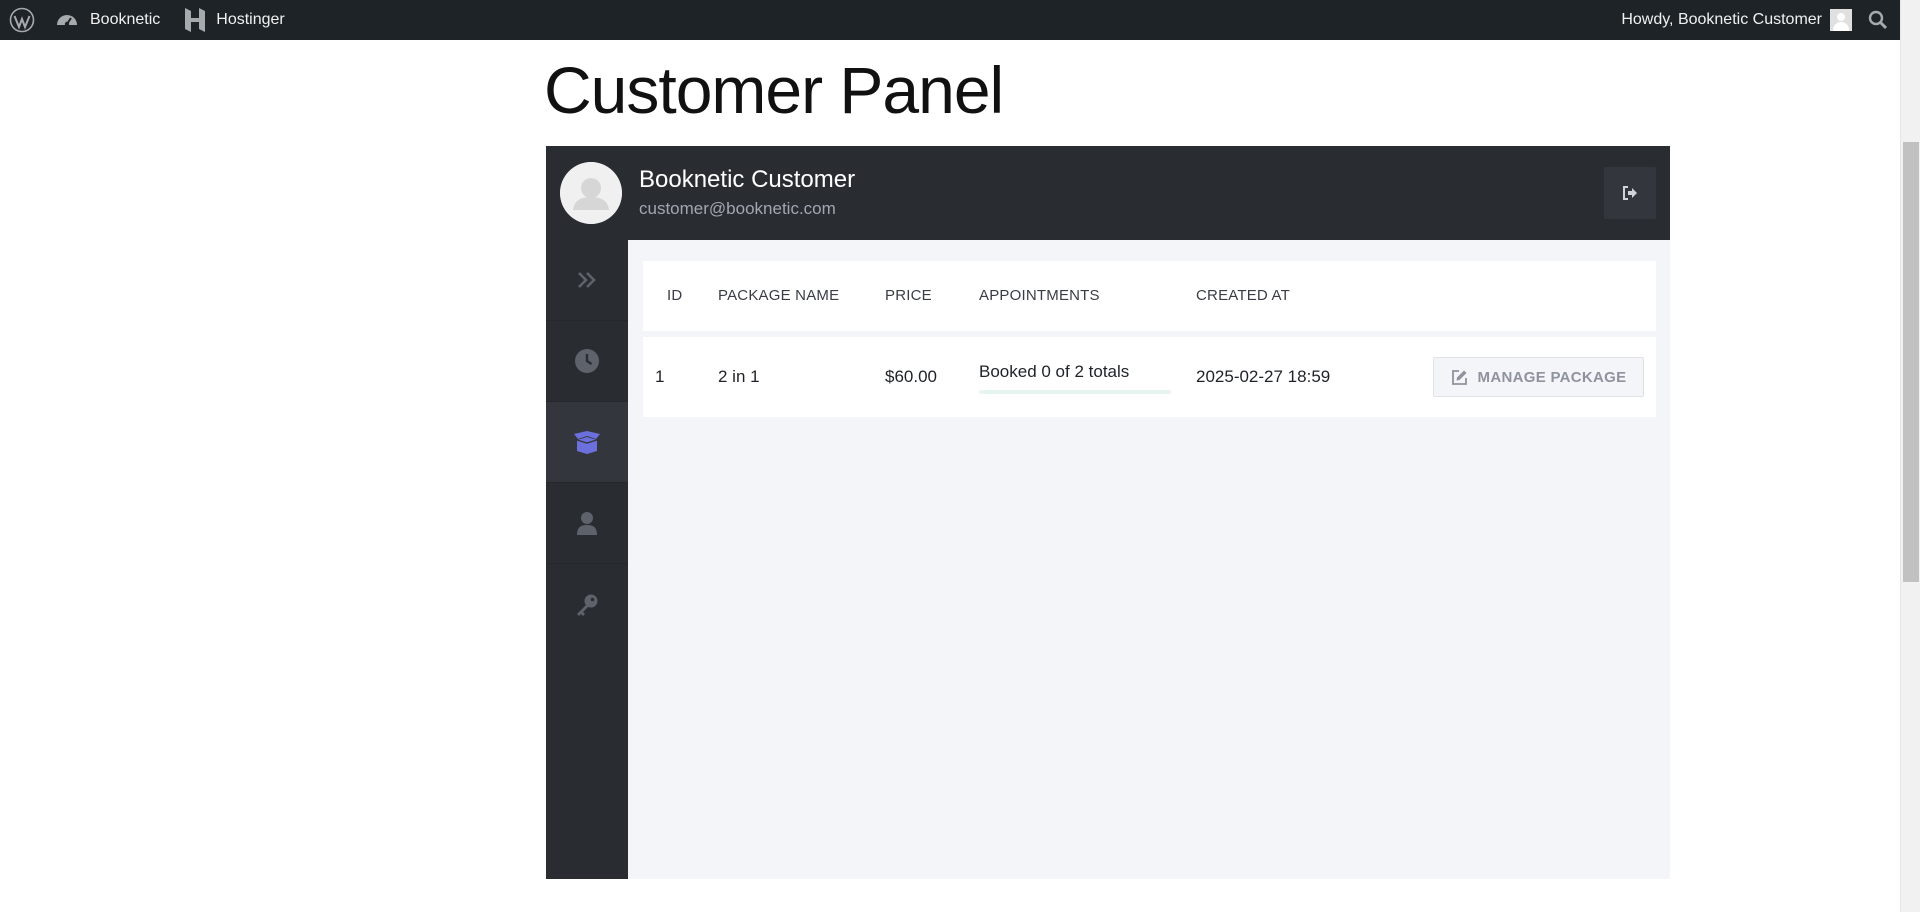  I want to click on column-header-created-at: CREATED AT, so click(1243, 295).